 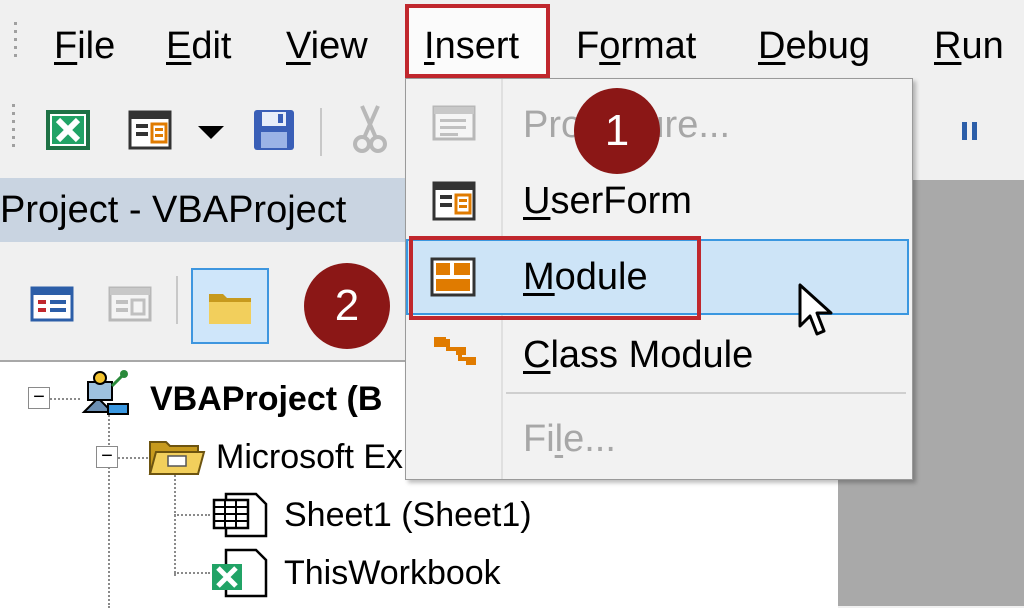 What do you see at coordinates (105, 396) in the screenshot?
I see `vbaproject-icon` at bounding box center [105, 396].